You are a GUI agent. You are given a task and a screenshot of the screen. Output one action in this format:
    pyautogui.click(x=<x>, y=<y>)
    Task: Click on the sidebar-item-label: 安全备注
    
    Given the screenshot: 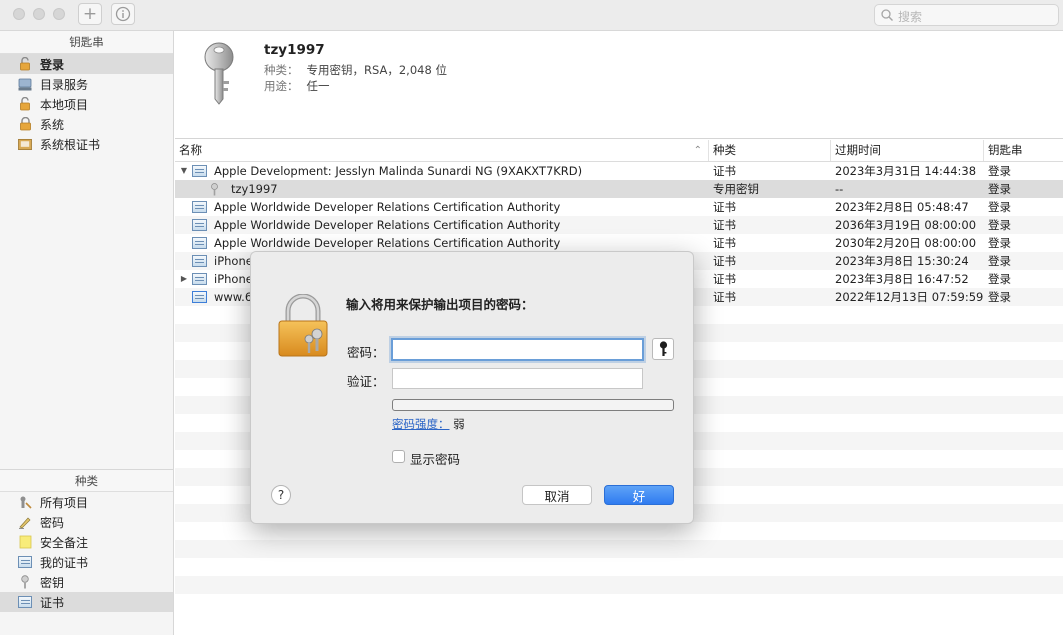 What is the action you would take?
    pyautogui.click(x=64, y=542)
    